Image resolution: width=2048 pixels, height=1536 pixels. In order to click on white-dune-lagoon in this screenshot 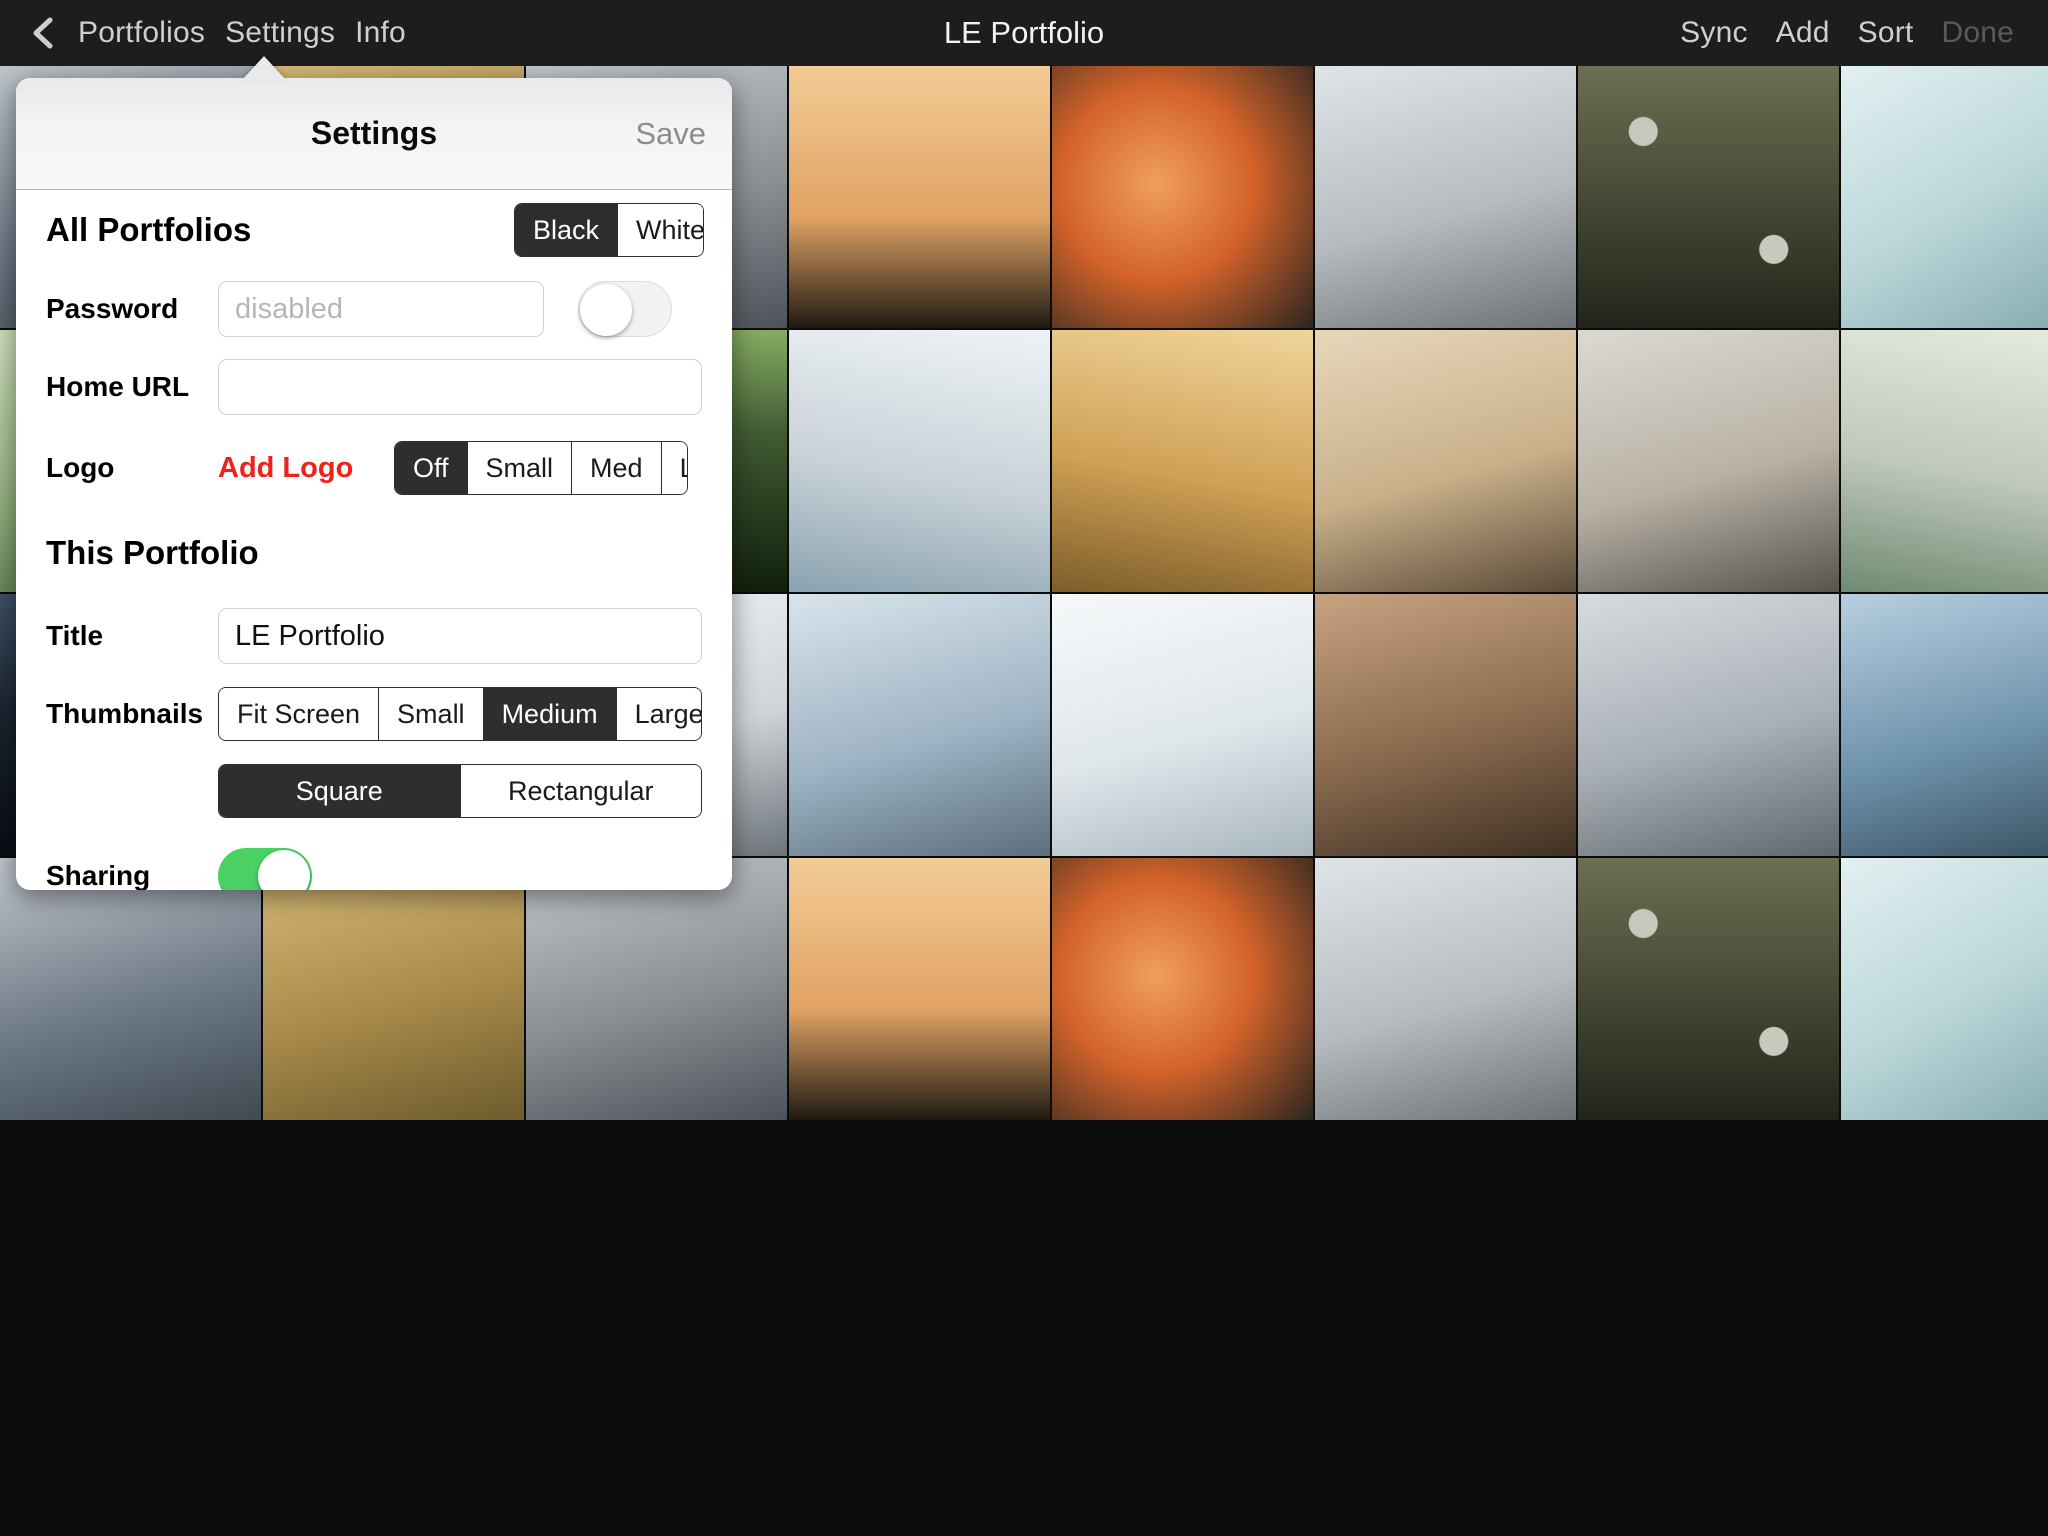, I will do `click(919, 461)`.